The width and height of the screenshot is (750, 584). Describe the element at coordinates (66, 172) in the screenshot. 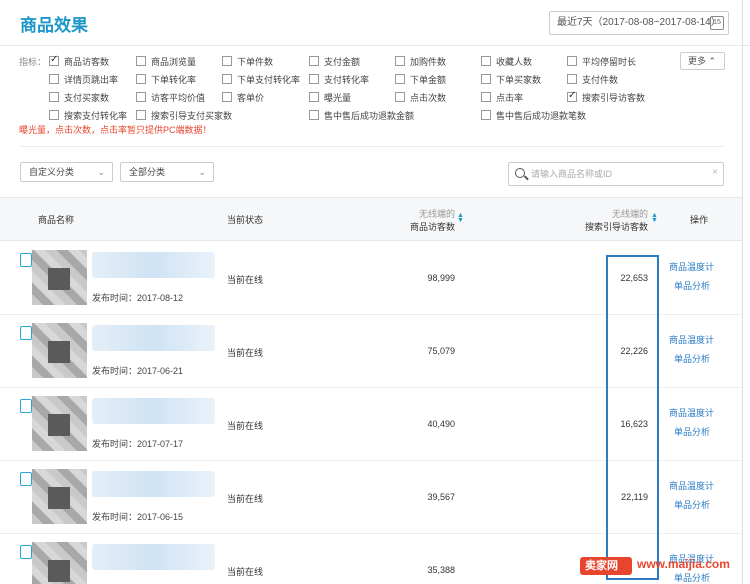

I see `custom-category-select: 自定义分类 ⌄` at that location.